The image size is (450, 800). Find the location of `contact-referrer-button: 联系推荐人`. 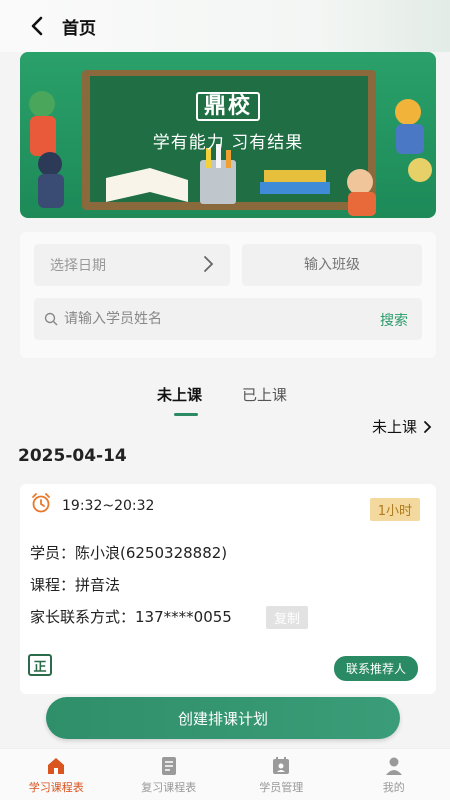

contact-referrer-button: 联系推荐人 is located at coordinates (375, 668).